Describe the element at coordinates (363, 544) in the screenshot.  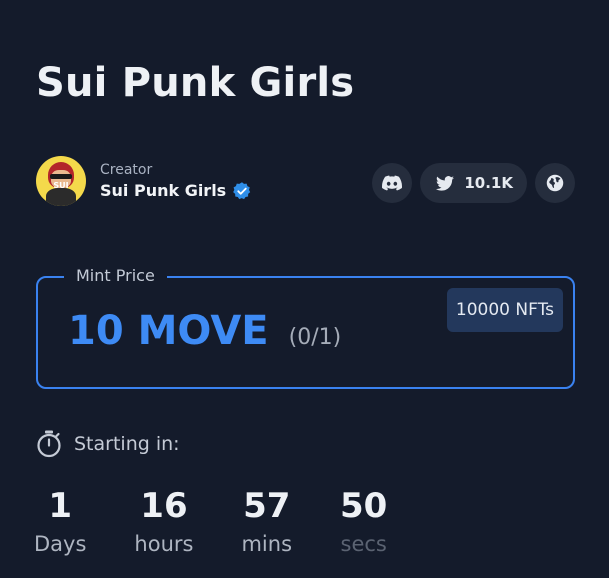
I see `countdown-secs-label: secs` at that location.